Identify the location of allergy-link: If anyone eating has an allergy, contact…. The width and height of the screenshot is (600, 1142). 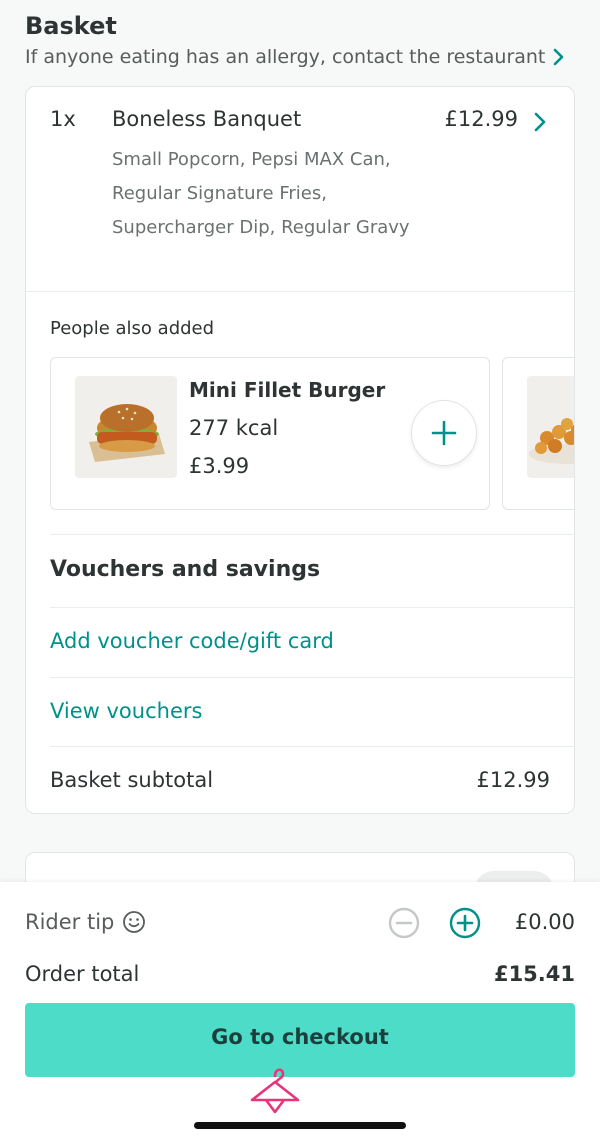
(300, 57).